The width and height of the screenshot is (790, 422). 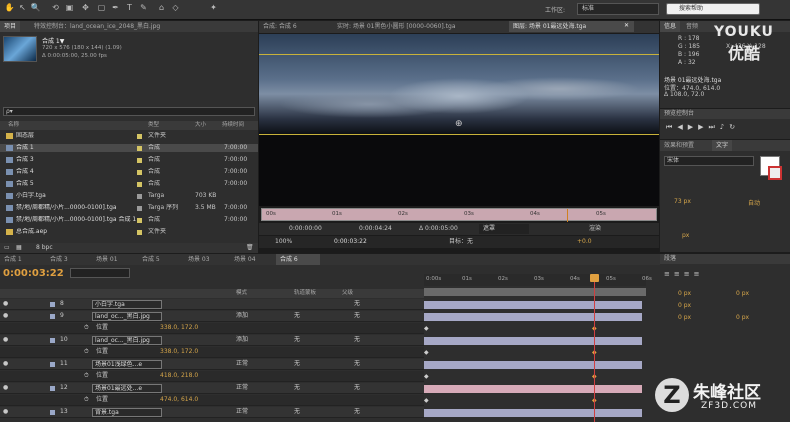 I want to click on t-duration: Δ 0:00:05:00, so click(x=438, y=229).